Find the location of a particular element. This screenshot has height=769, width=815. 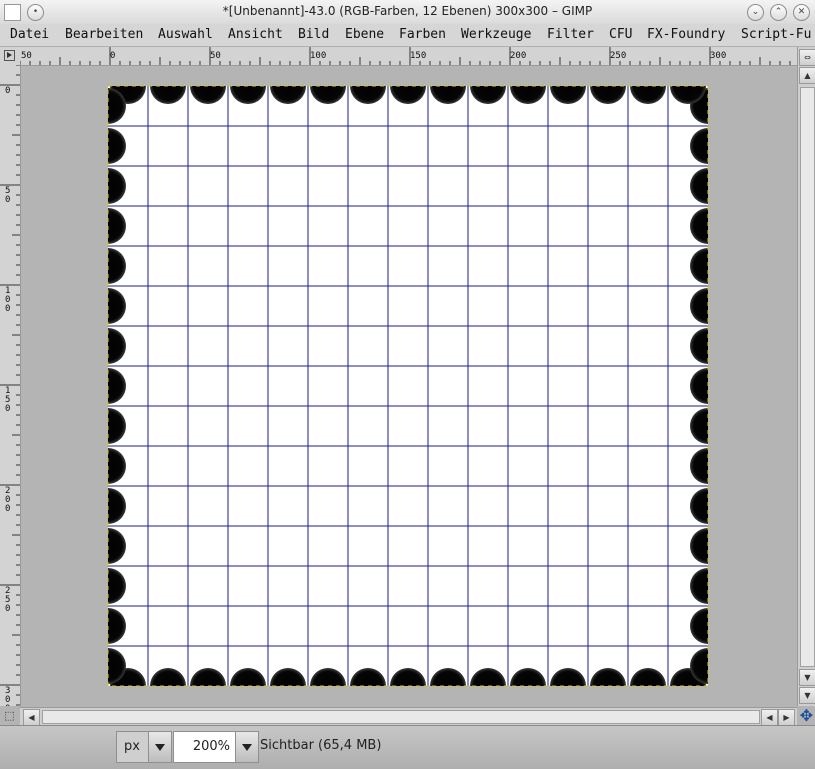

menu-ansicht: Ansicht is located at coordinates (255, 34).